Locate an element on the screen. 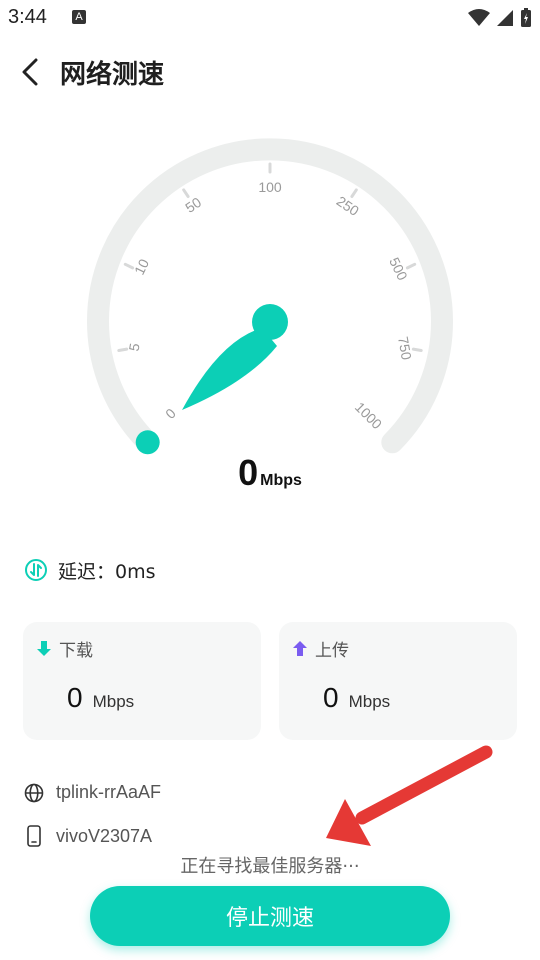  phone-icon is located at coordinates (34, 836).